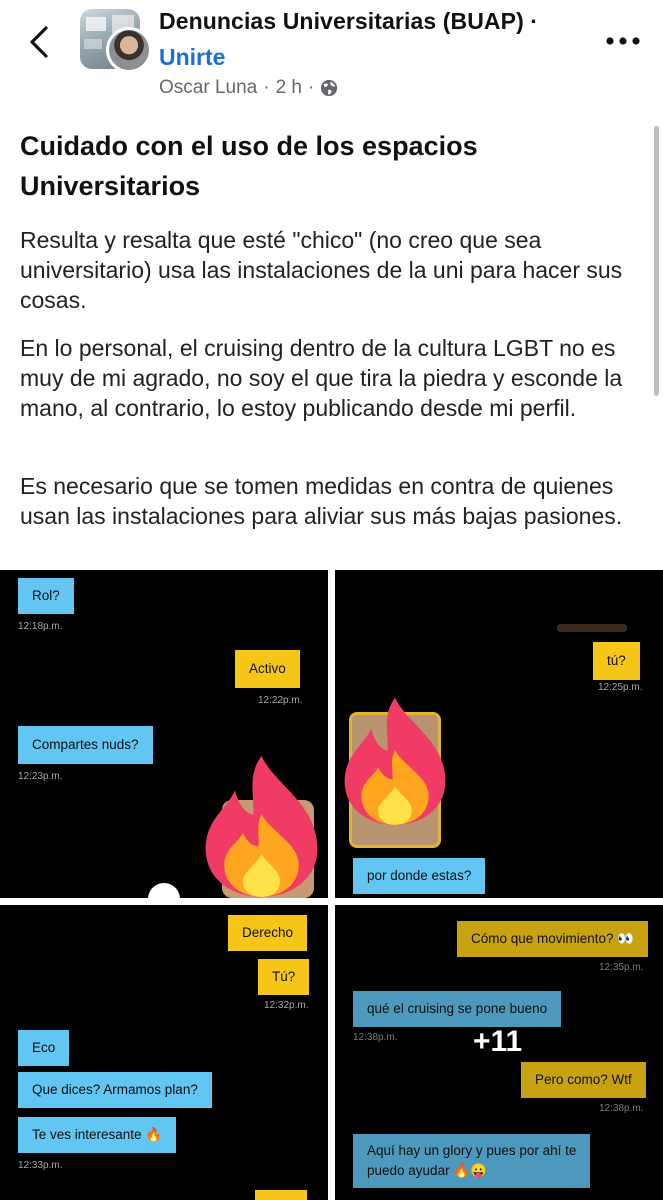 The image size is (663, 1200). Describe the element at coordinates (46, 596) in the screenshot. I see `chat-bubble: Rol?` at that location.